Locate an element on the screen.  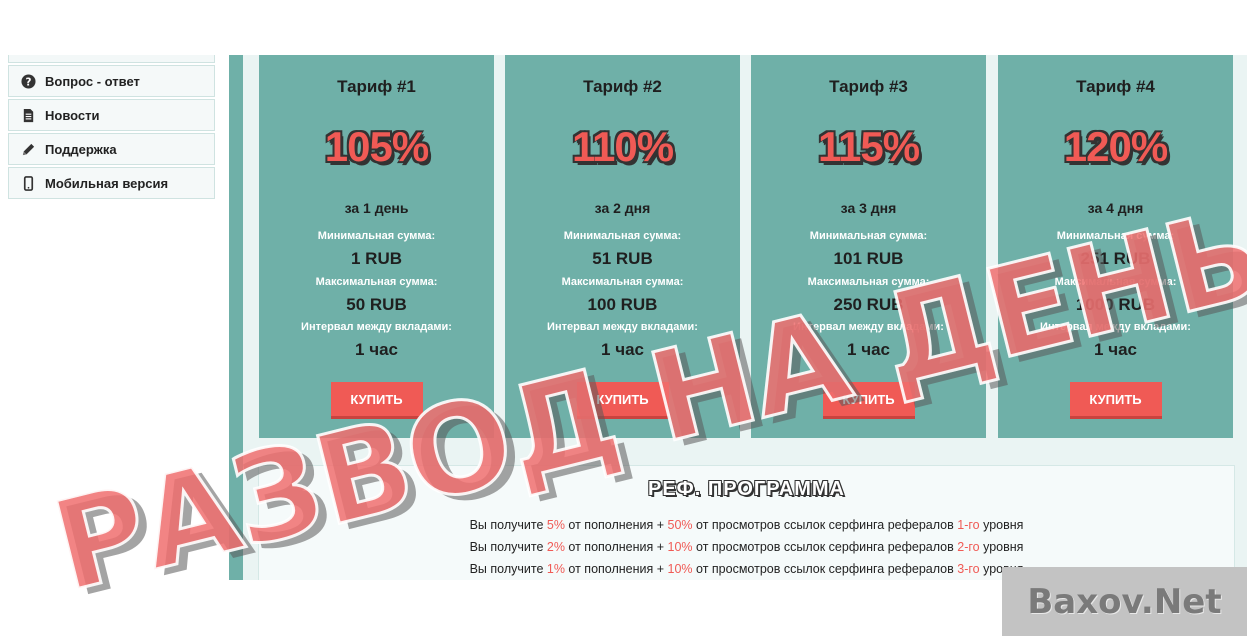
interval-label: Интервал между вкладами: is located at coordinates (376, 327).